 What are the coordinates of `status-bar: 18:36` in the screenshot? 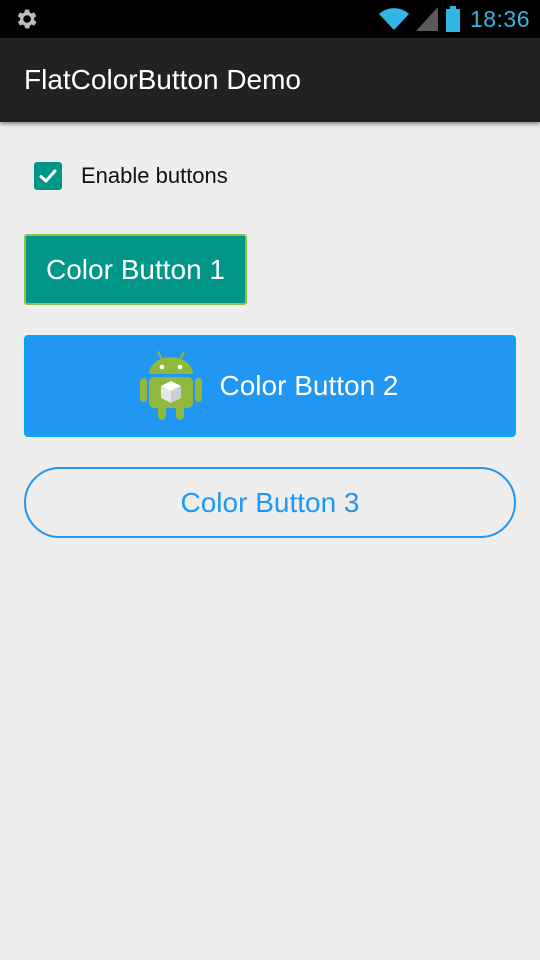 It's located at (270, 19).